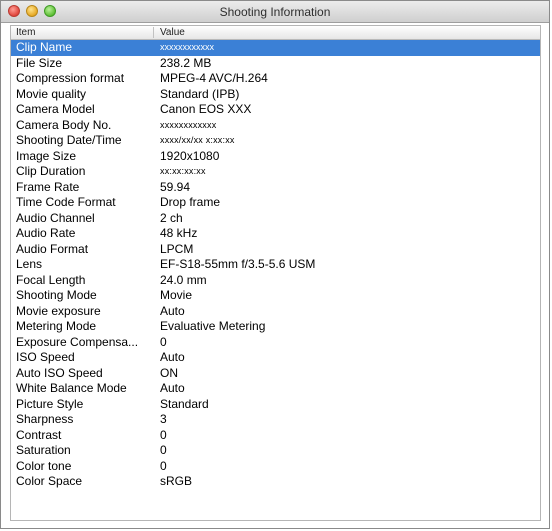 This screenshot has width=552, height=531. What do you see at coordinates (275, 405) in the screenshot?
I see `table-row: Picture Style Standard` at bounding box center [275, 405].